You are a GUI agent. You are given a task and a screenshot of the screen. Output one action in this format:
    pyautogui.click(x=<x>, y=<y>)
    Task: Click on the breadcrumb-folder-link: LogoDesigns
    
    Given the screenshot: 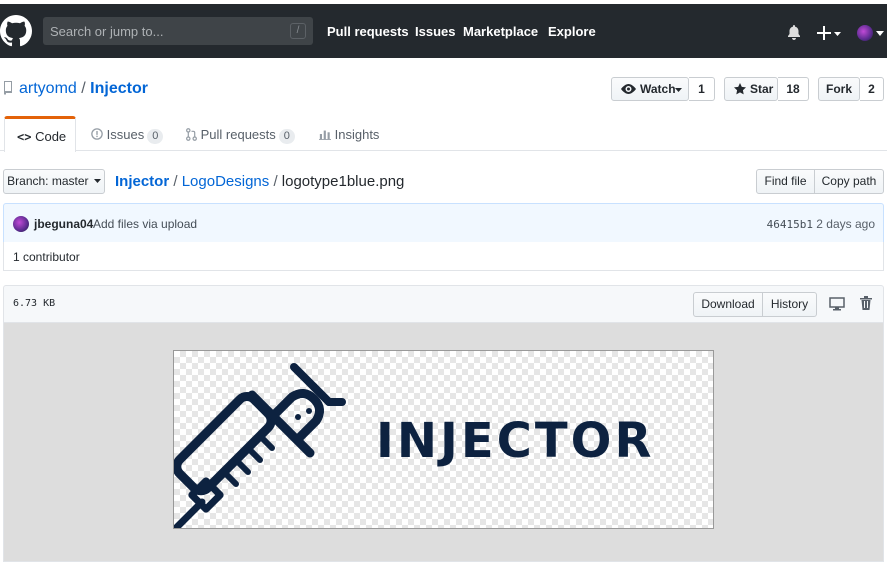 What is the action you would take?
    pyautogui.click(x=226, y=181)
    